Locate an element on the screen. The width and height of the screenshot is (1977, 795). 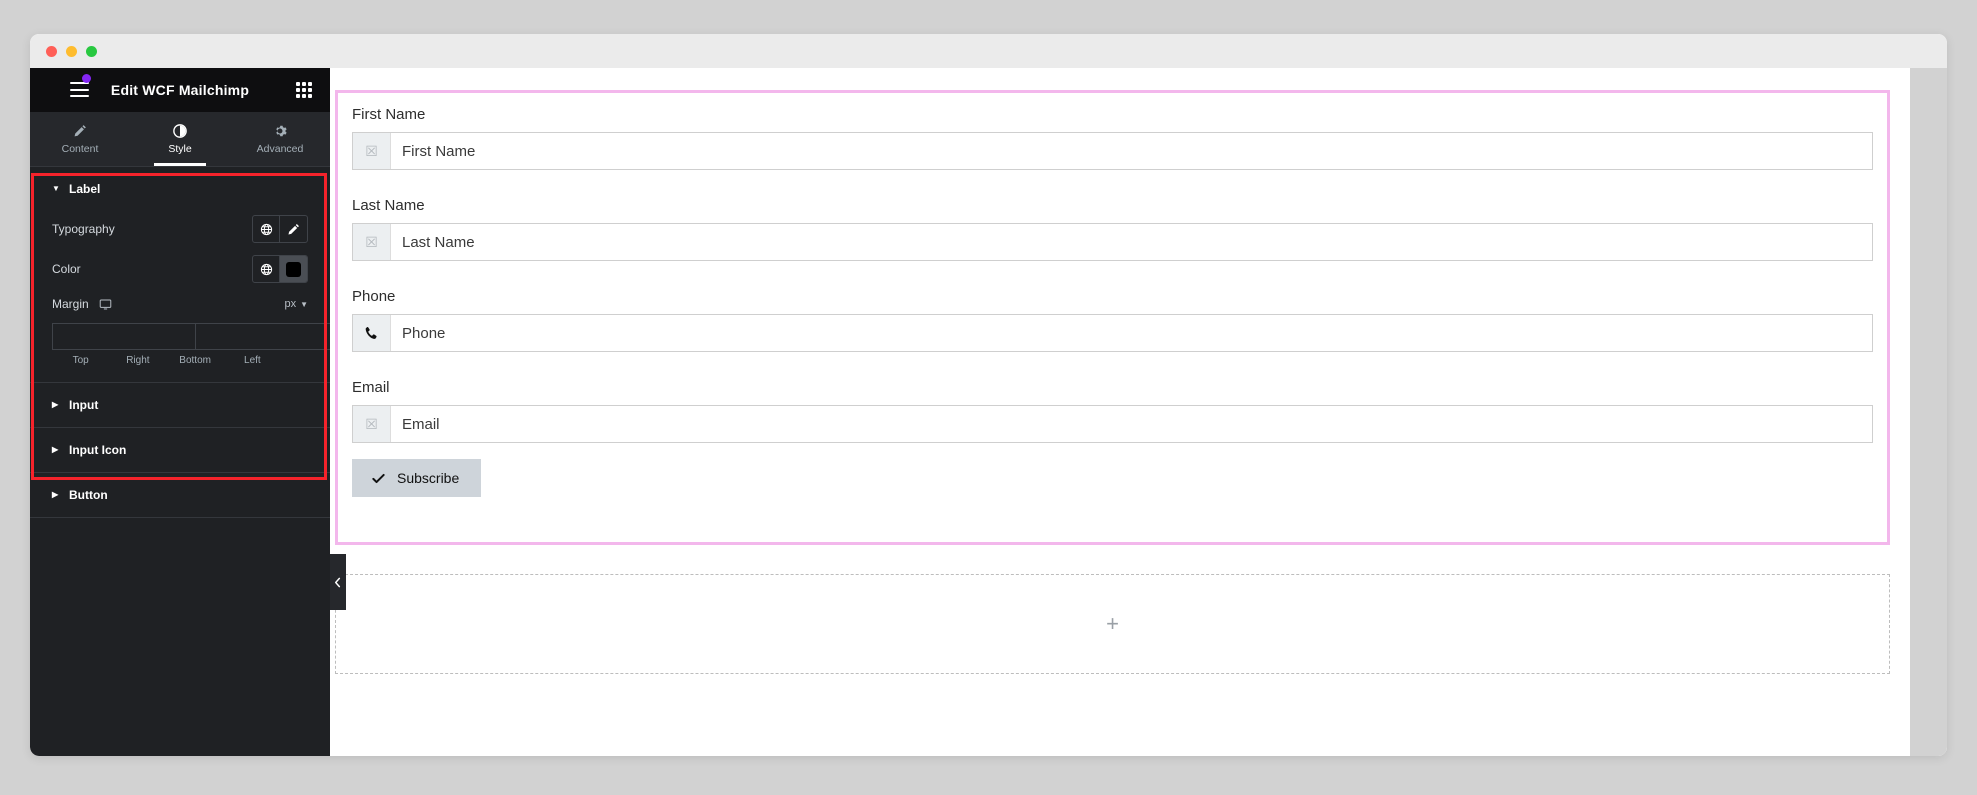
field-phone: Phone Phone is located at coordinates (1112, 313).